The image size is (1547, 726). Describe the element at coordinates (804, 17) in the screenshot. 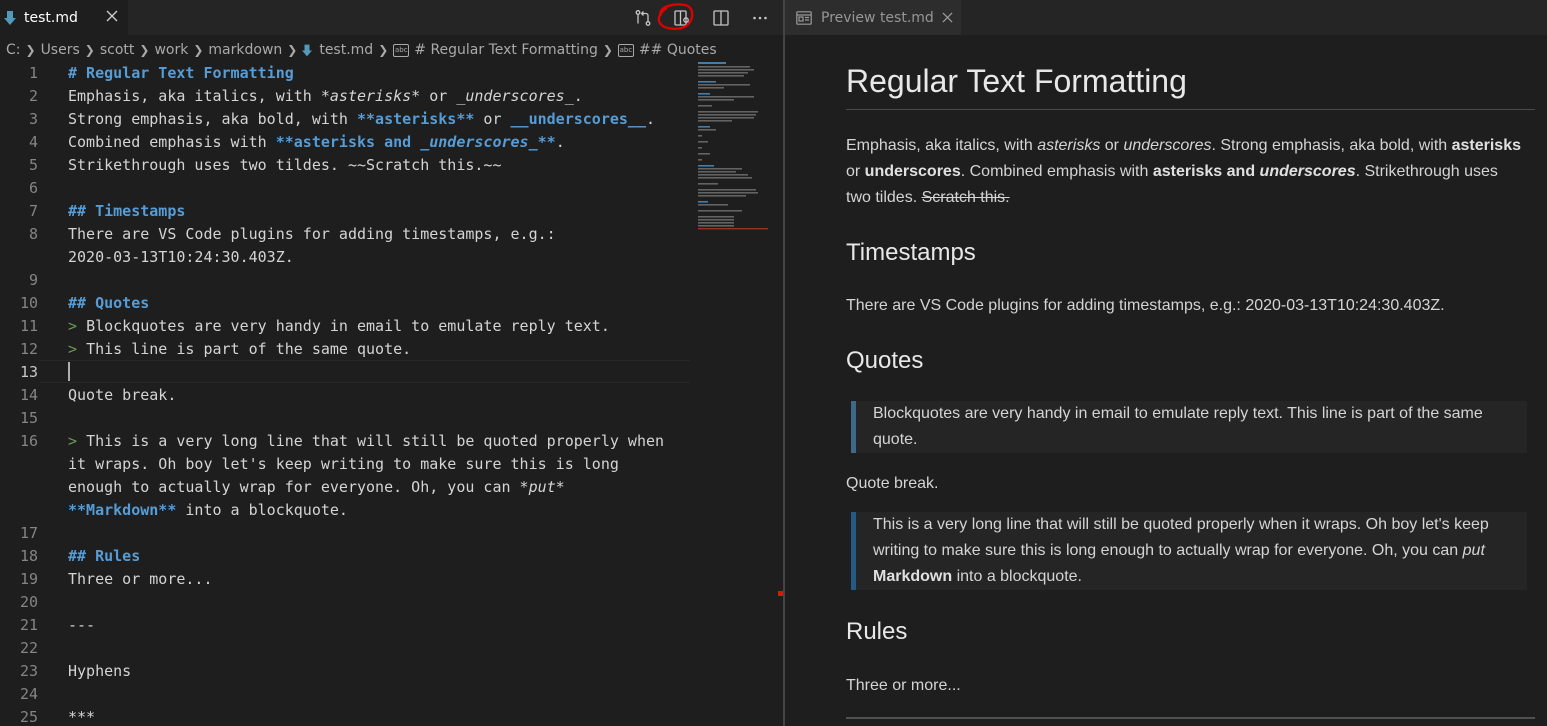

I see `preview-icon` at that location.